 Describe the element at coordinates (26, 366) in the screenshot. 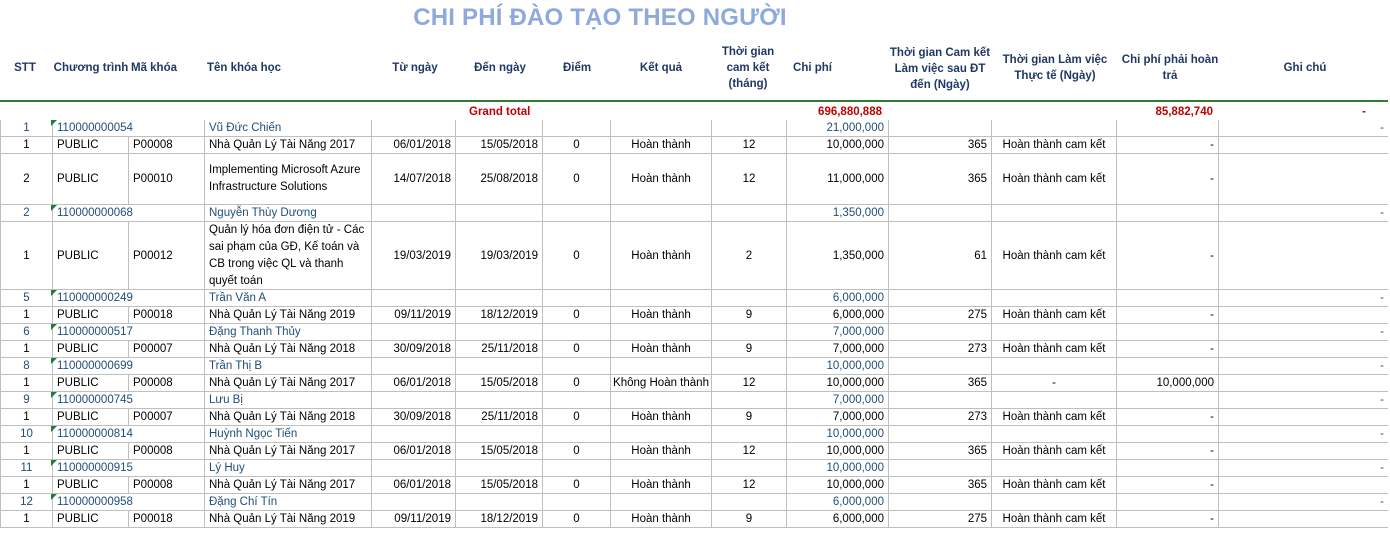

I see `person-stt: 8` at that location.